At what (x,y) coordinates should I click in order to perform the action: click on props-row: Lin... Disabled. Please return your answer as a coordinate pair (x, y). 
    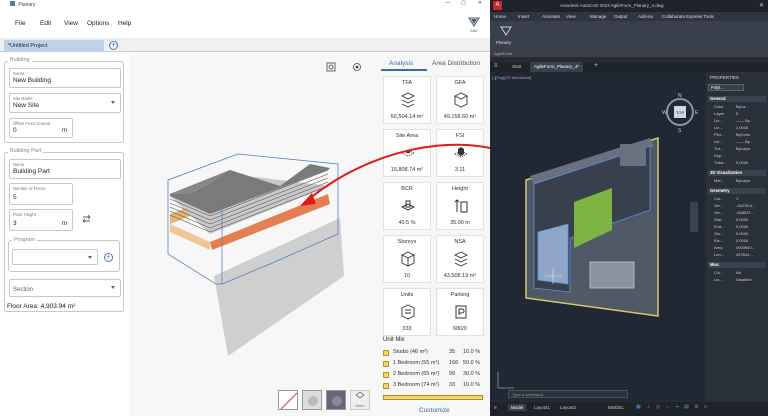
    Looking at the image, I should click on (737, 280).